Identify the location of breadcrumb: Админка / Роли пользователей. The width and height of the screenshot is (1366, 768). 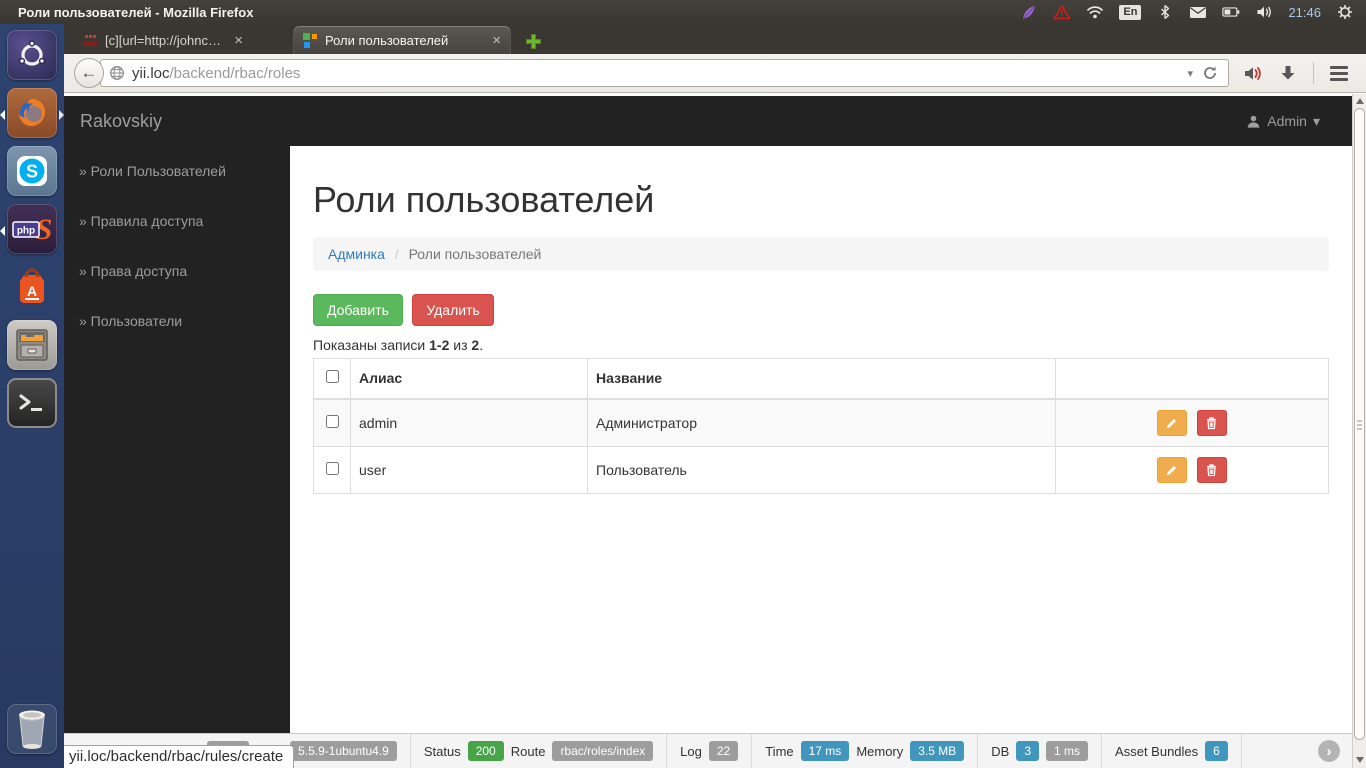
(821, 254).